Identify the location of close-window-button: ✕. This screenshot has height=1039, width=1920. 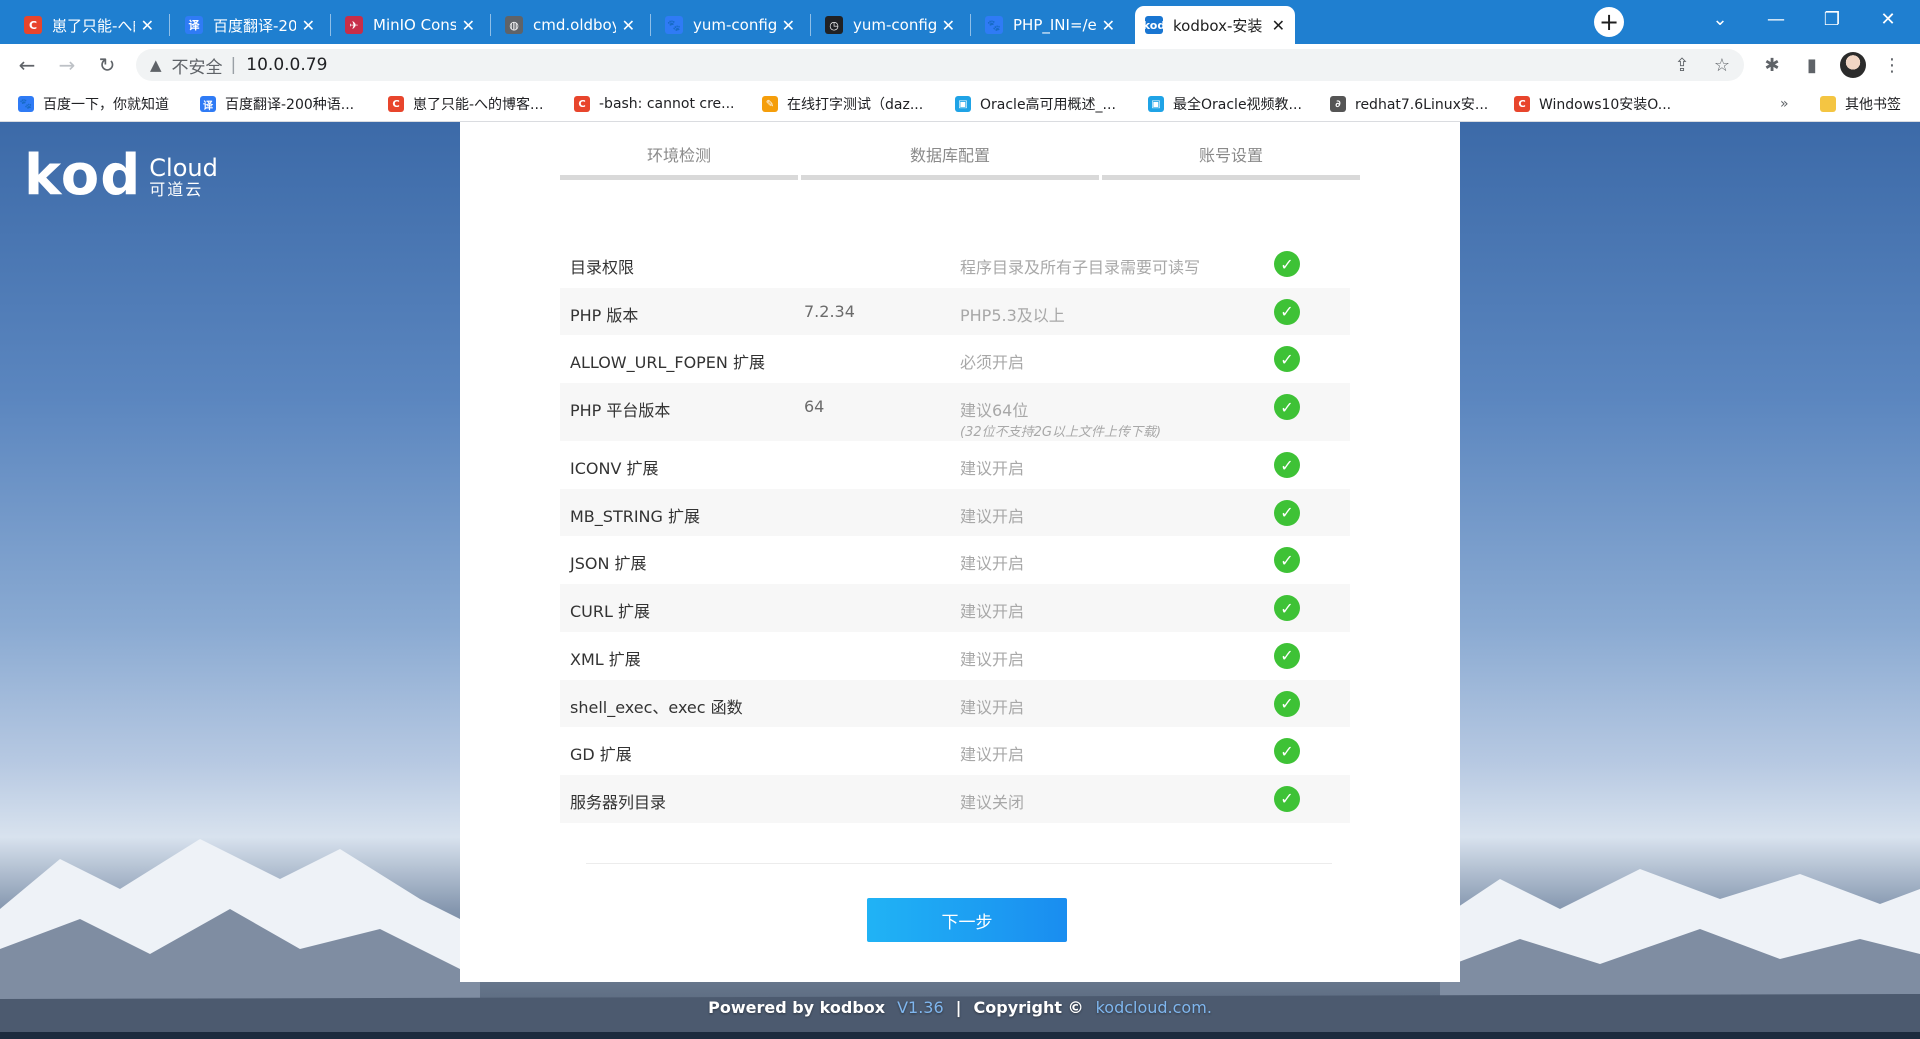
(1888, 19).